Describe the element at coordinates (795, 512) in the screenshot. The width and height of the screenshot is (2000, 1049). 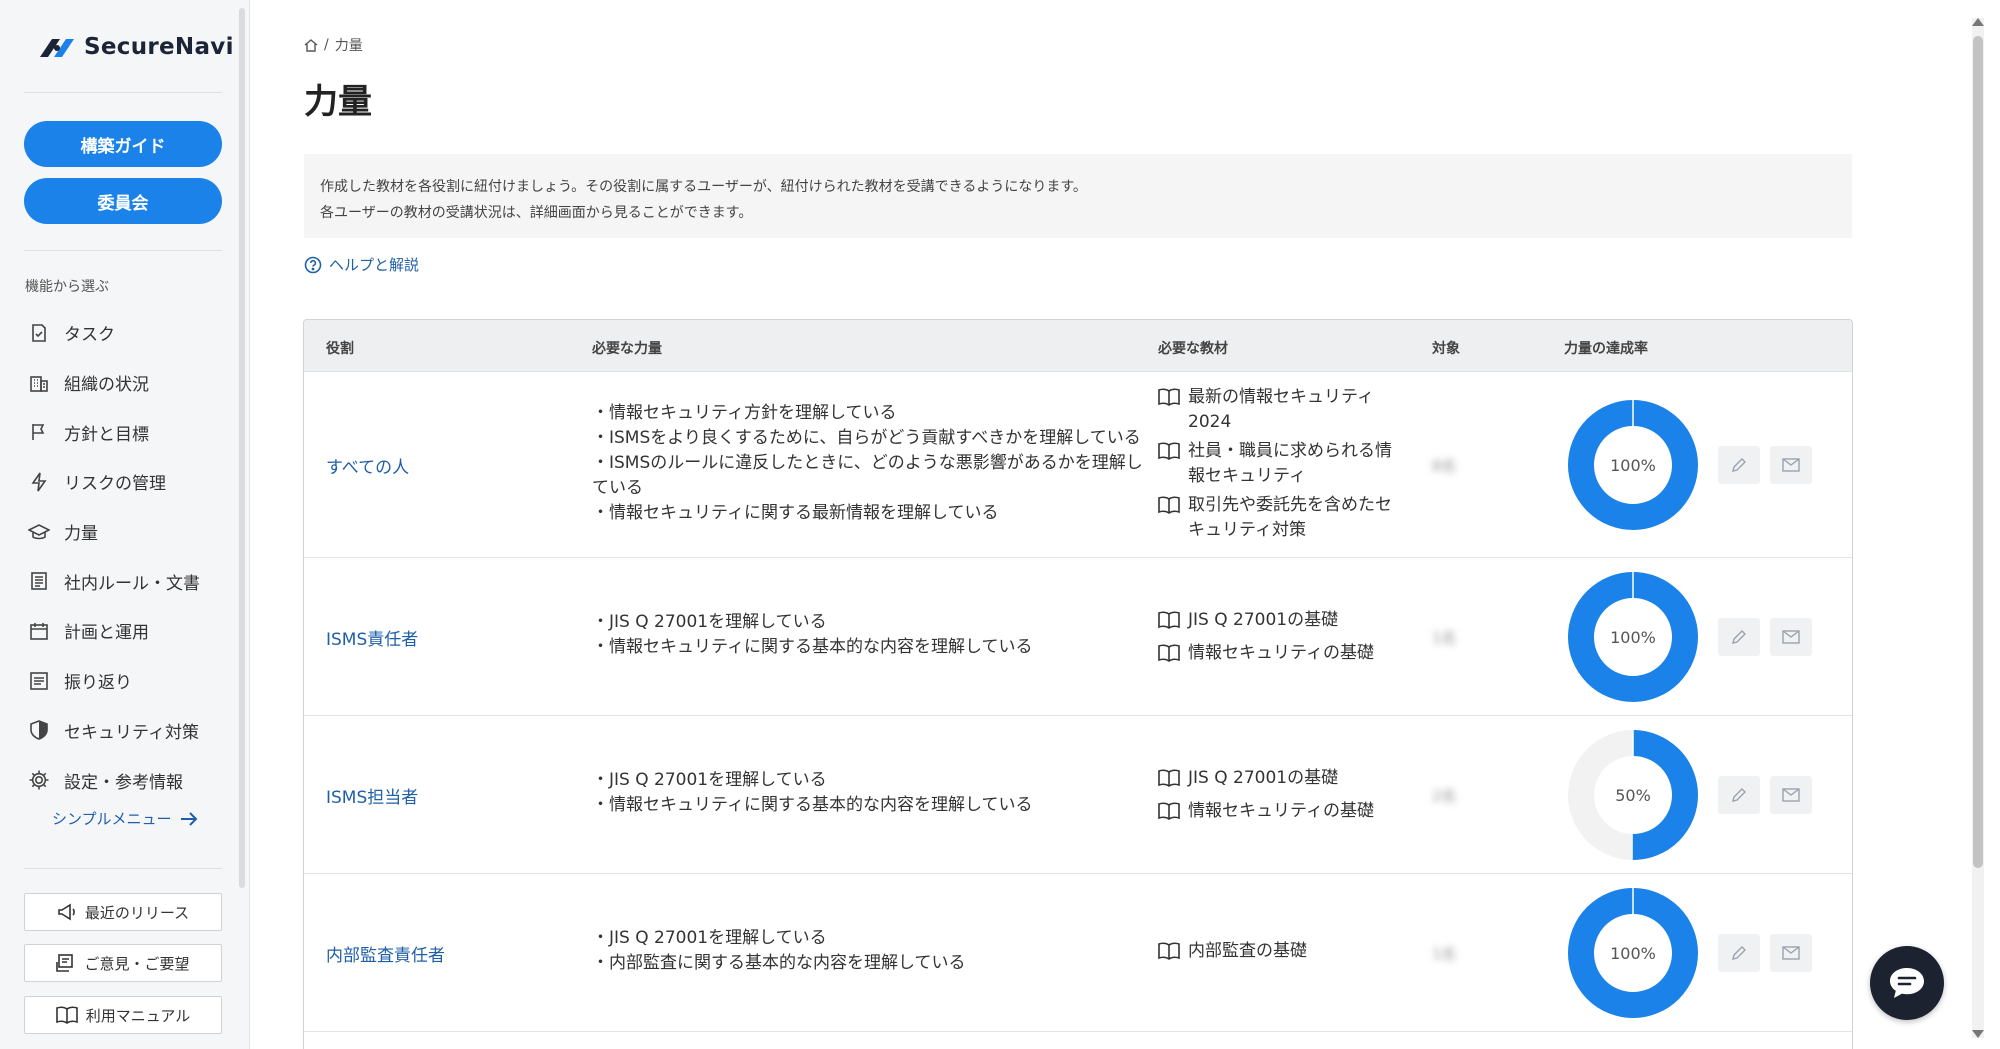
I see `skill-item: ・情報セキュリティに関する最新情報を理解している` at that location.